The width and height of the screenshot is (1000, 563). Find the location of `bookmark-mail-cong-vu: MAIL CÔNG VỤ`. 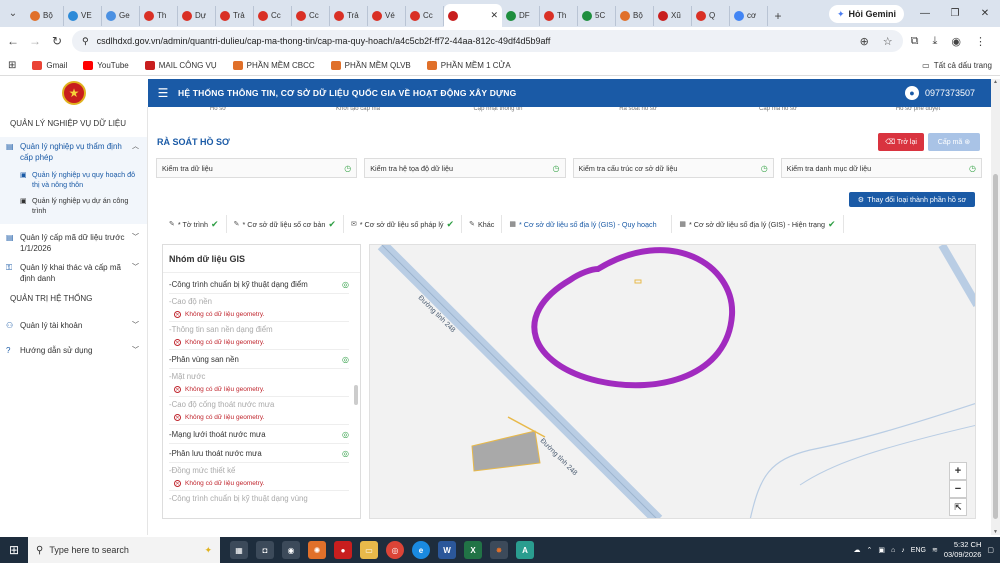

bookmark-mail-cong-vu: MAIL CÔNG VỤ is located at coordinates (180, 65).